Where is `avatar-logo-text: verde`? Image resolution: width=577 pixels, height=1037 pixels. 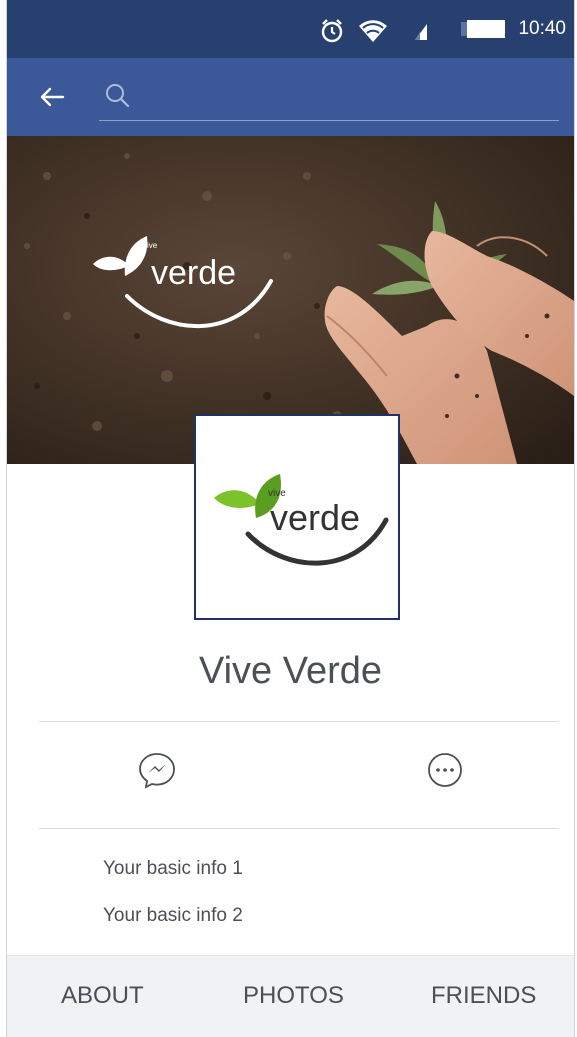 avatar-logo-text: verde is located at coordinates (315, 517).